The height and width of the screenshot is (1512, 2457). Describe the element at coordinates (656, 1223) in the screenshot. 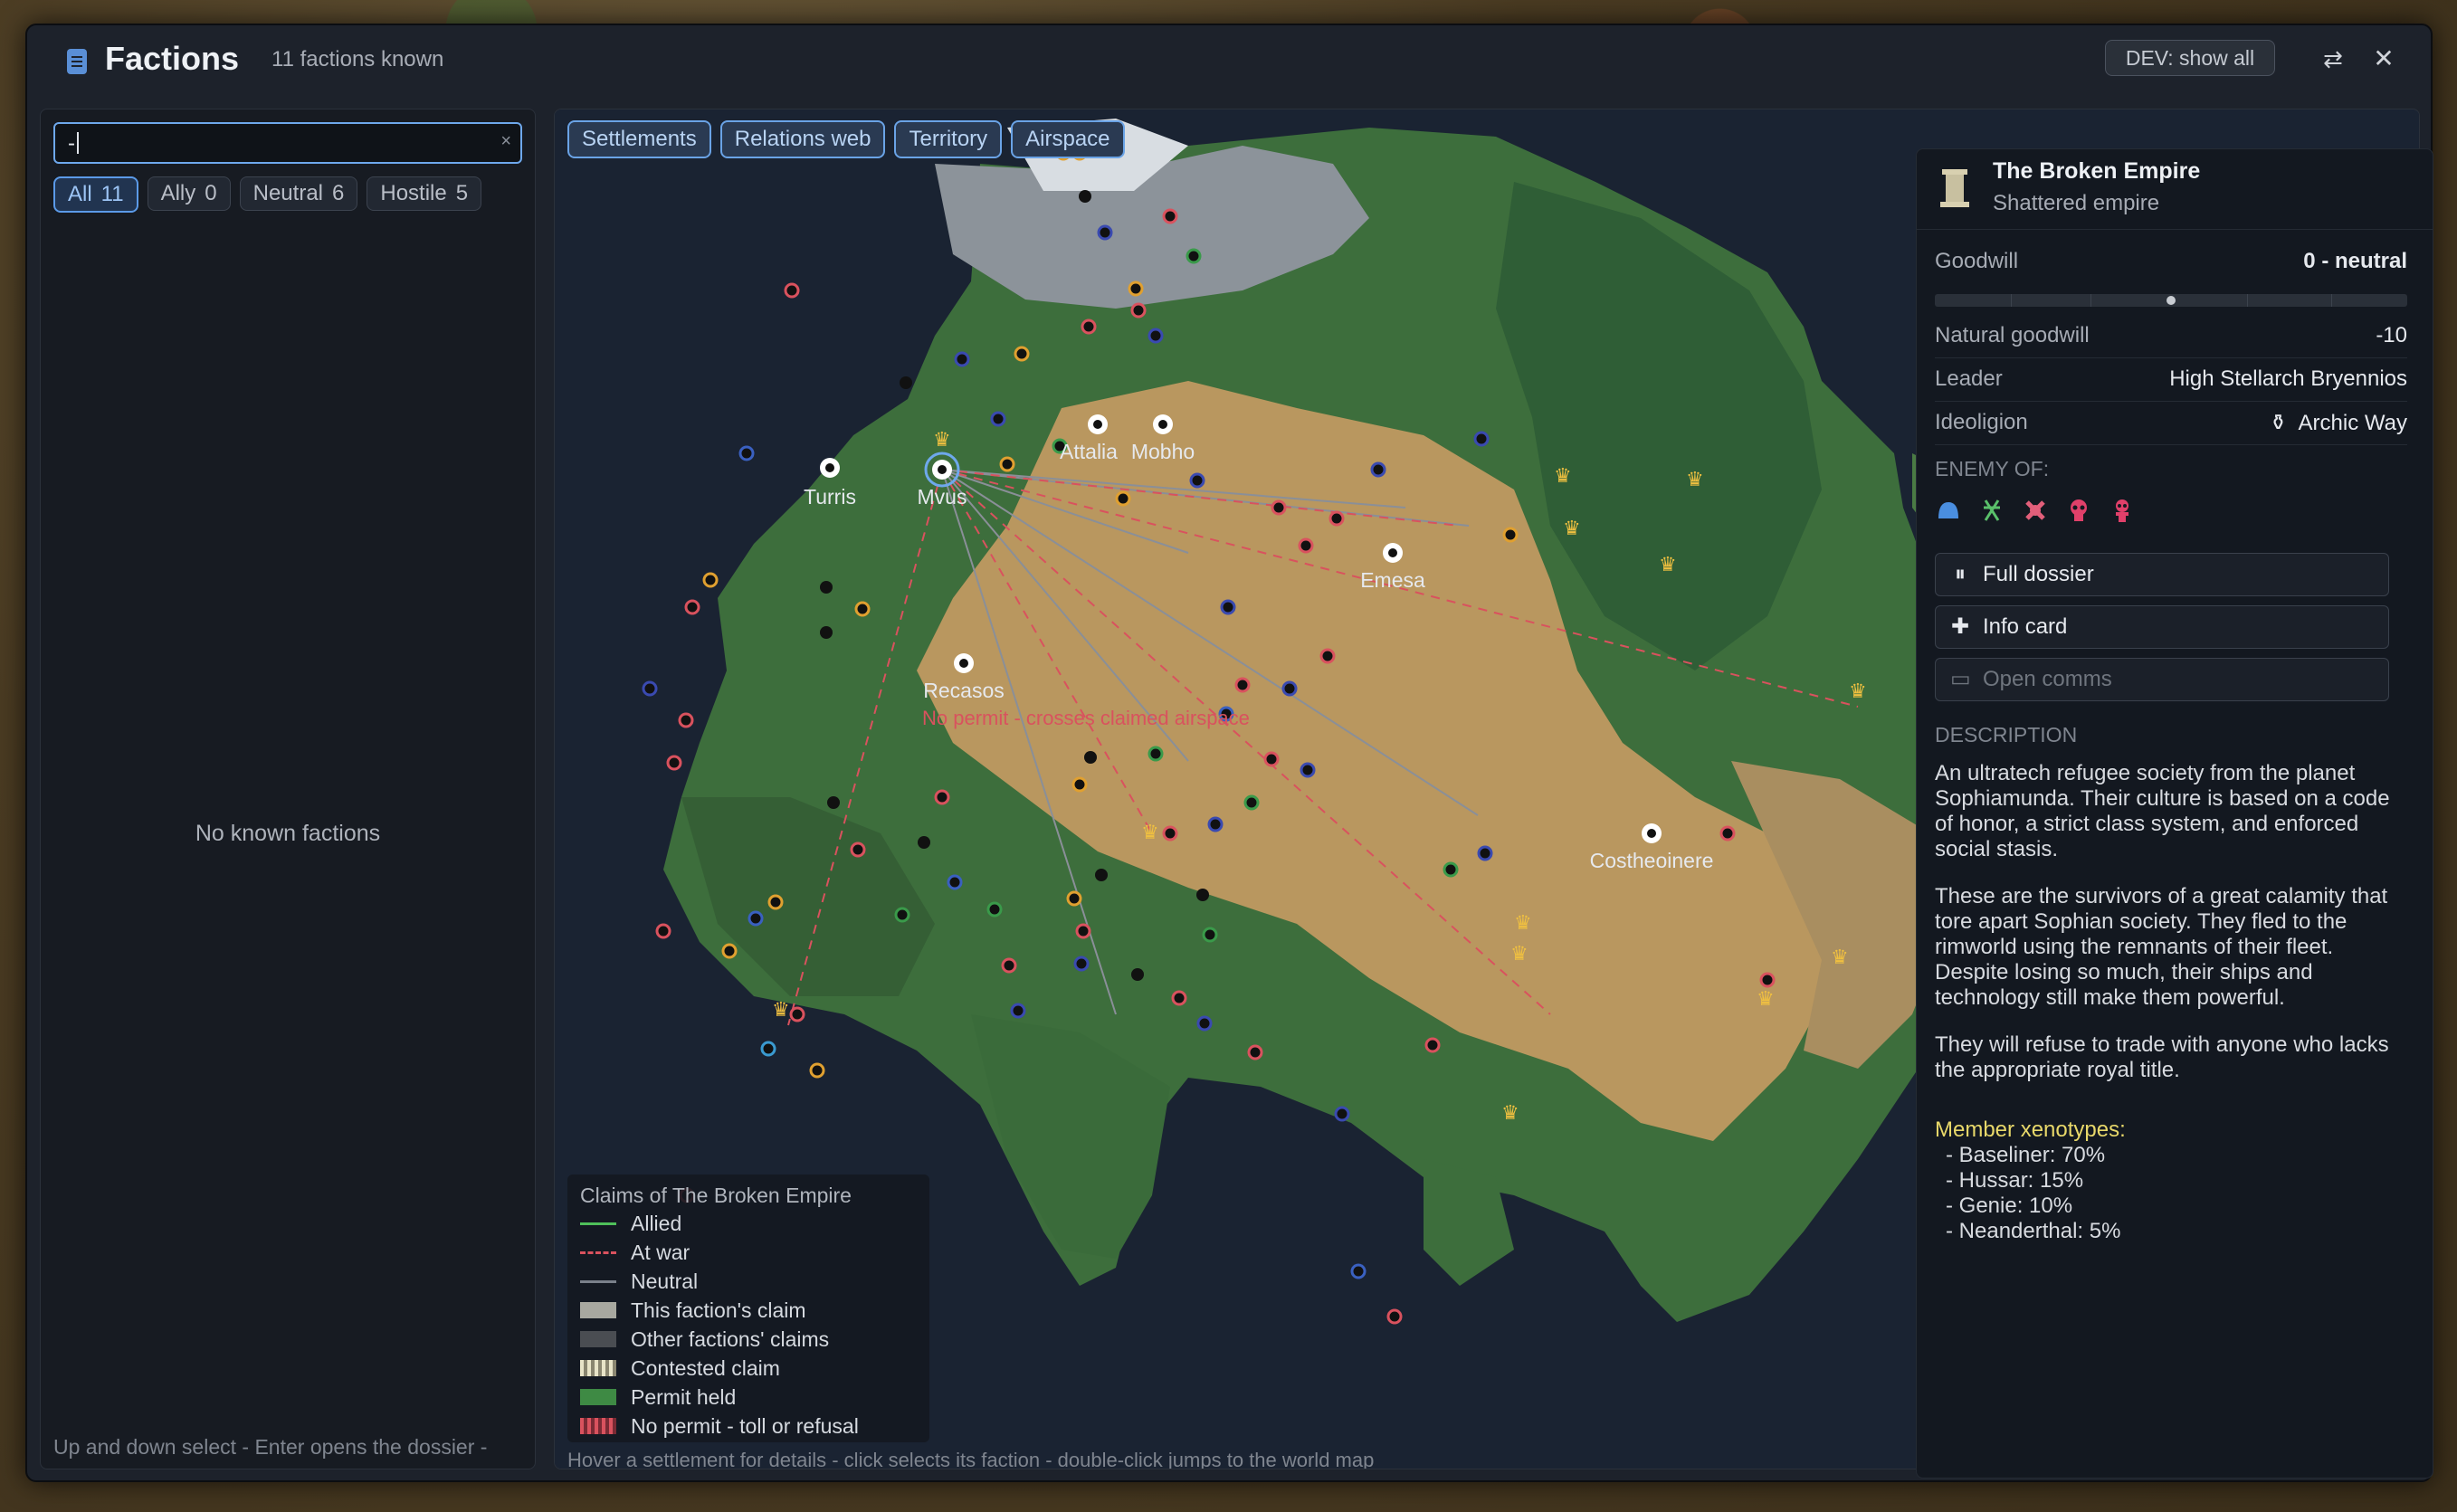

I see `legend-label: Allied` at that location.